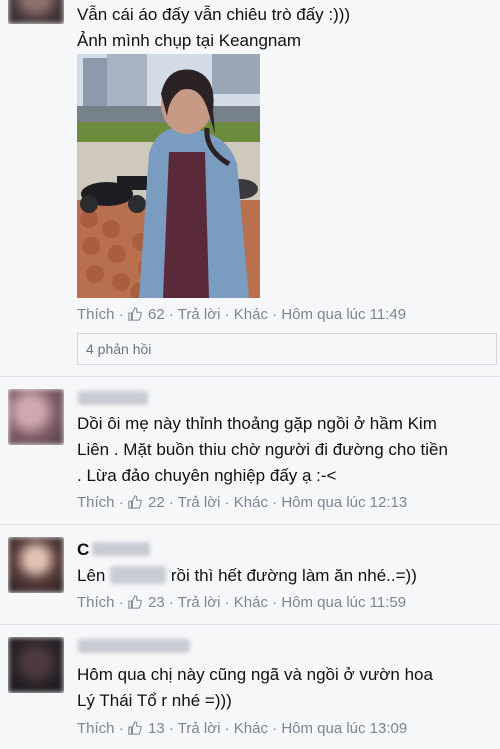 The height and width of the screenshot is (749, 500). What do you see at coordinates (156, 728) in the screenshot?
I see `like-count: 13` at bounding box center [156, 728].